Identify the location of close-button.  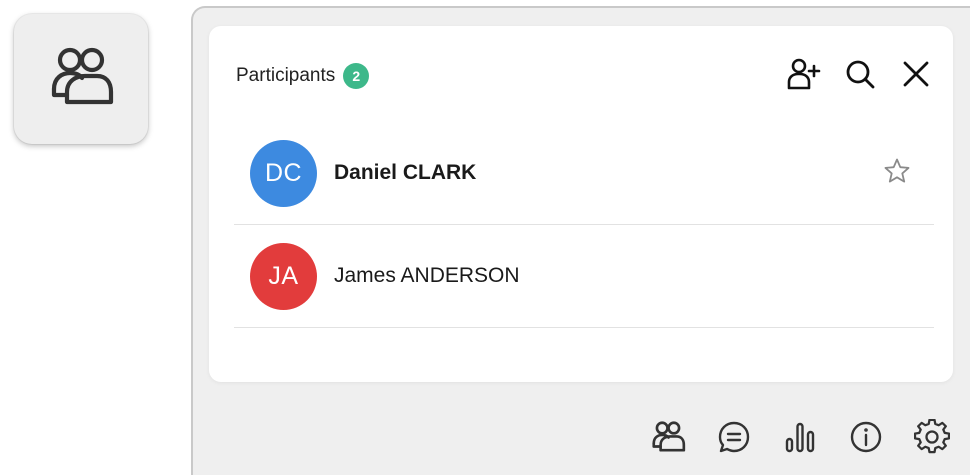
(916, 76).